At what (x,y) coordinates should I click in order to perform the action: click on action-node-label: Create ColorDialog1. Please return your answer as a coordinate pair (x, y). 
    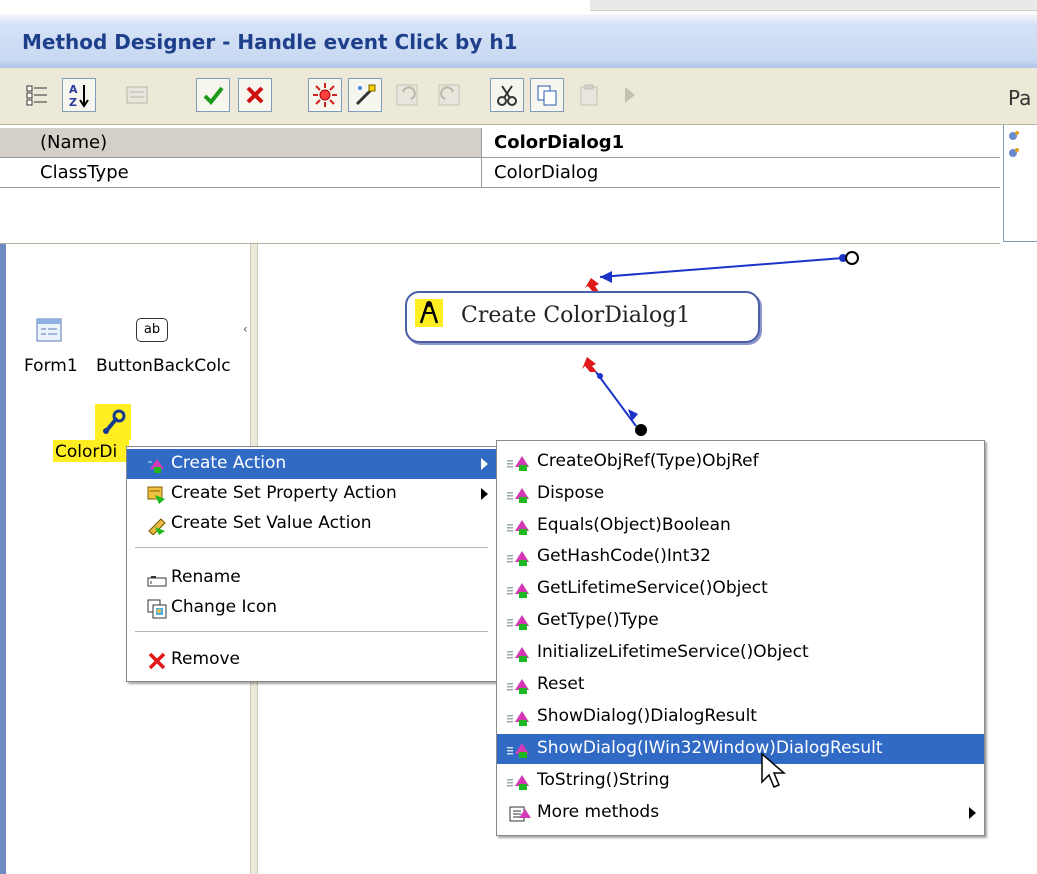
    Looking at the image, I should click on (576, 315).